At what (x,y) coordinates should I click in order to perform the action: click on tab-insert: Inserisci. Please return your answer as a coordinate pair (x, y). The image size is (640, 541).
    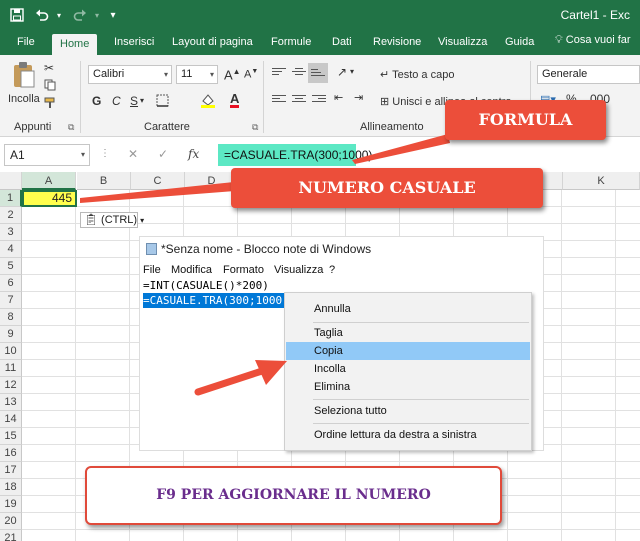
    Looking at the image, I should click on (134, 44).